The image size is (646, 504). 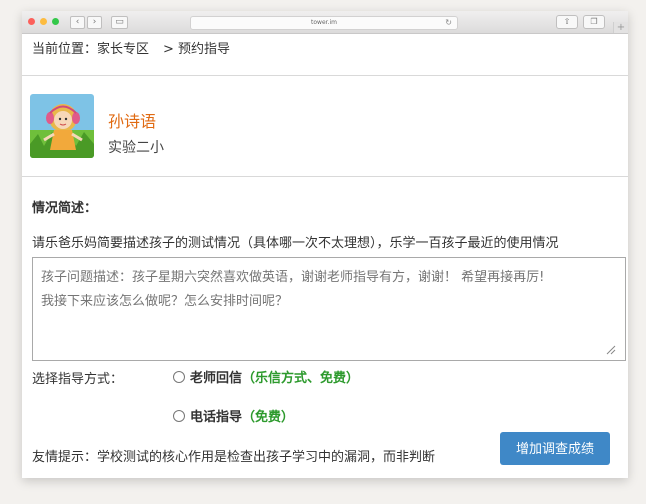 What do you see at coordinates (268, 417) in the screenshot?
I see `option-note: （免费）` at bounding box center [268, 417].